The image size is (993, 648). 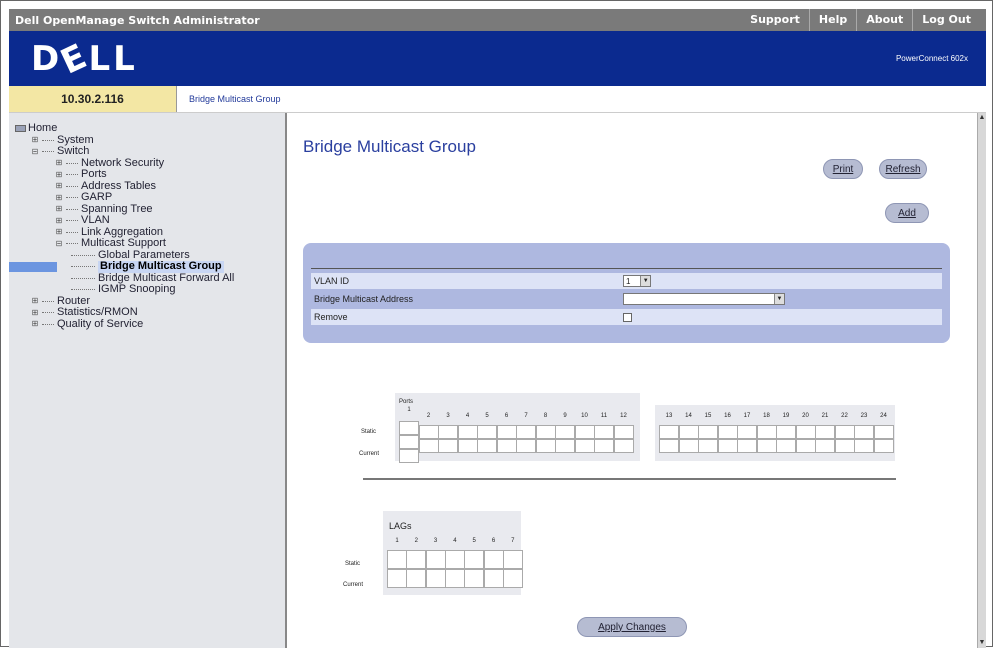 What do you see at coordinates (775, 20) in the screenshot?
I see `support-link: Support` at bounding box center [775, 20].